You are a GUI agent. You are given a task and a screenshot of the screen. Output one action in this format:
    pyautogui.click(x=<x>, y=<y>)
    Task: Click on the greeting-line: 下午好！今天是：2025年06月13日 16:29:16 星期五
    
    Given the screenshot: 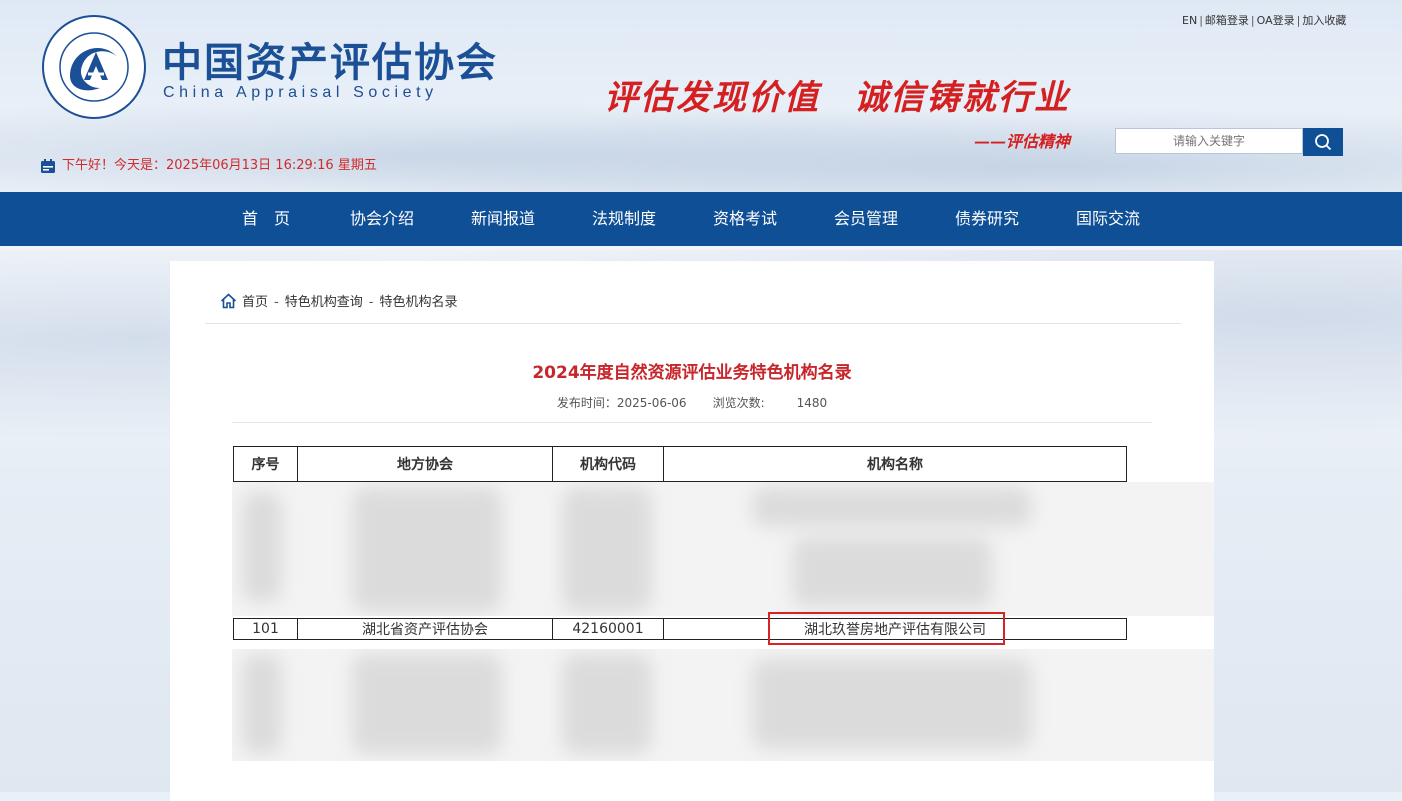 What is the action you would take?
    pyautogui.click(x=208, y=164)
    